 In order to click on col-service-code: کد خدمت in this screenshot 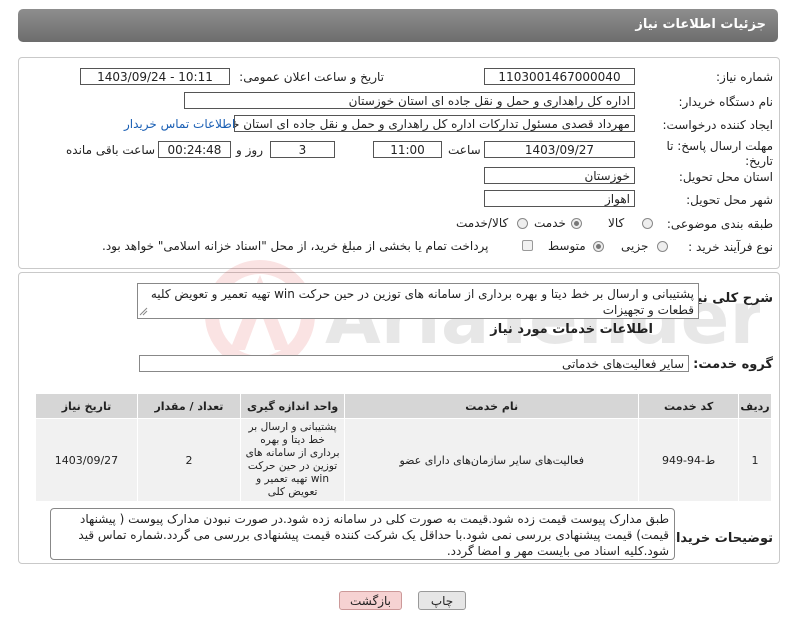, I will do `click(688, 406)`.